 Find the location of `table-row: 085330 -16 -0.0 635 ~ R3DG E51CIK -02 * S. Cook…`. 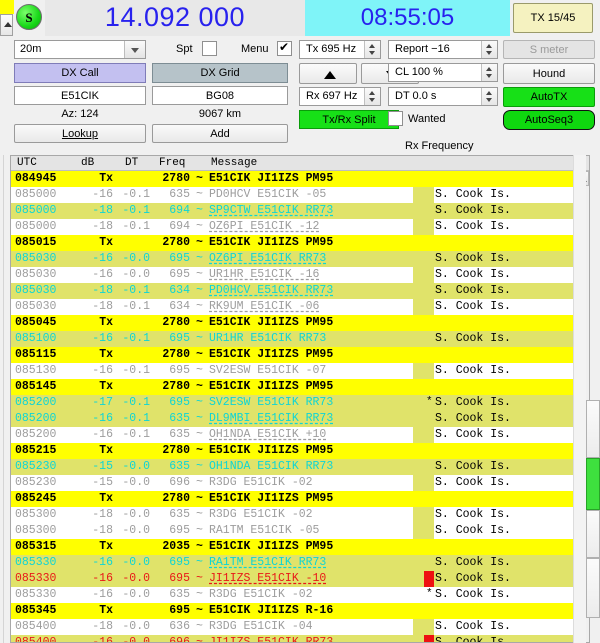

table-row: 085330 -16 -0.0 635 ~ R3DG E51CIK -02 * S. Cook… is located at coordinates (292, 595).